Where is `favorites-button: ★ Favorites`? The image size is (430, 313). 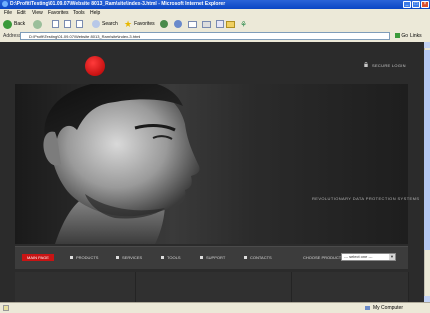 favorites-button: ★ Favorites is located at coordinates (139, 24).